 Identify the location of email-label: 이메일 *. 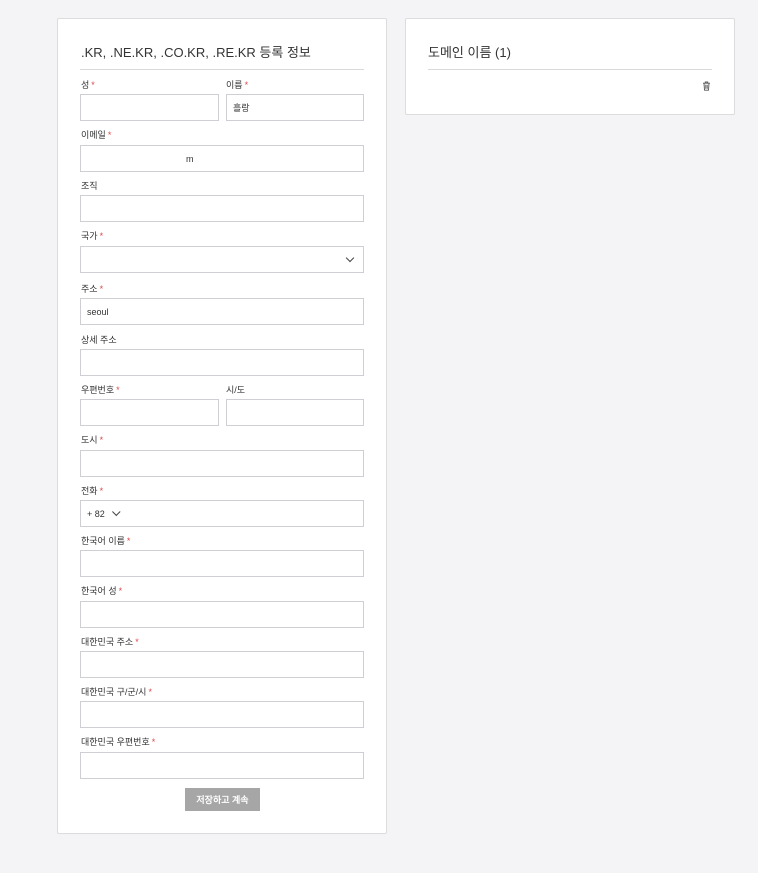
(96, 135).